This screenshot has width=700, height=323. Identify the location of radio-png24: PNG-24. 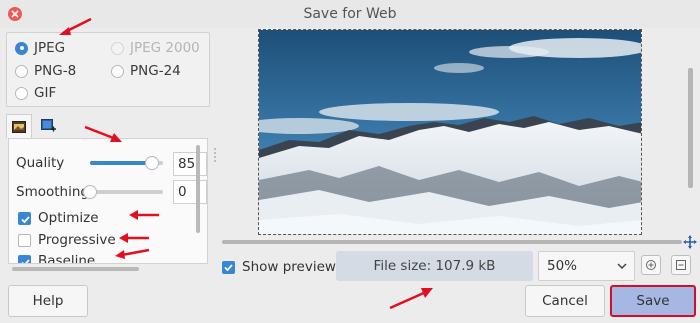
(146, 71).